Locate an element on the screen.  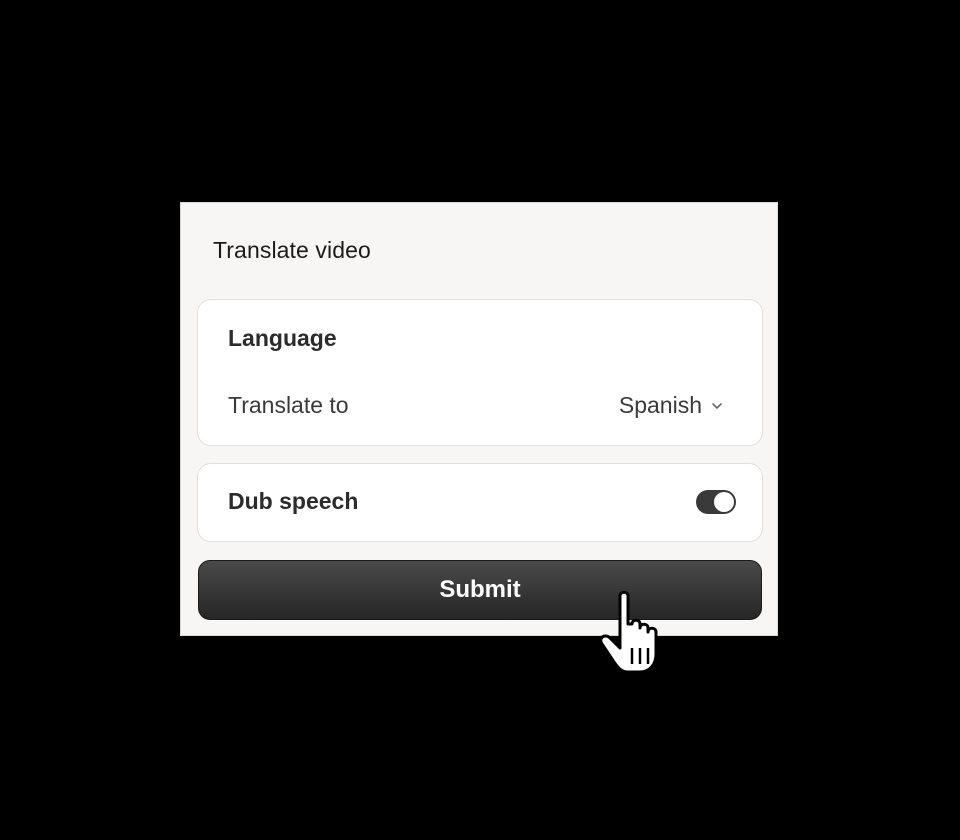
language-heading: Language is located at coordinates (282, 338).